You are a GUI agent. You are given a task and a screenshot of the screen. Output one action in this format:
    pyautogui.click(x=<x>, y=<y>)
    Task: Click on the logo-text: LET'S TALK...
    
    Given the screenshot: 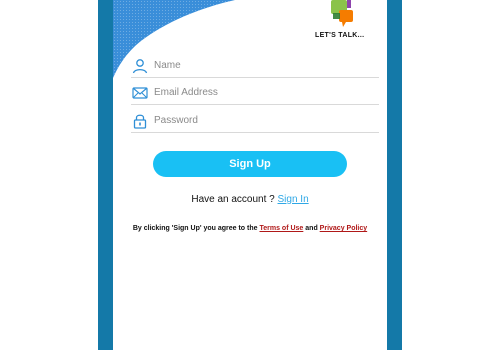 What is the action you would take?
    pyautogui.click(x=340, y=35)
    